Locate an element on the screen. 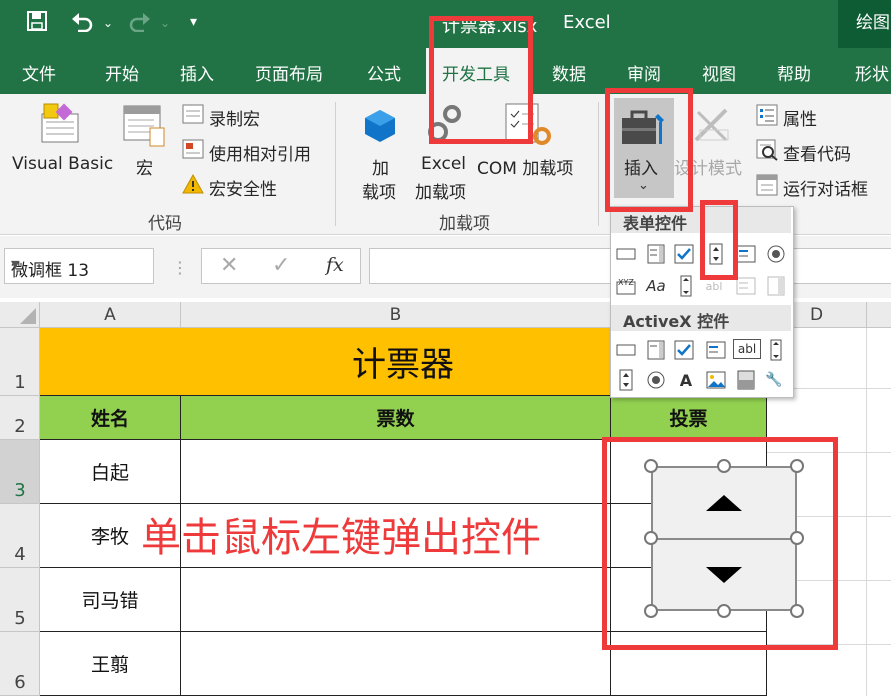  record-macro-icon is located at coordinates (193, 116).